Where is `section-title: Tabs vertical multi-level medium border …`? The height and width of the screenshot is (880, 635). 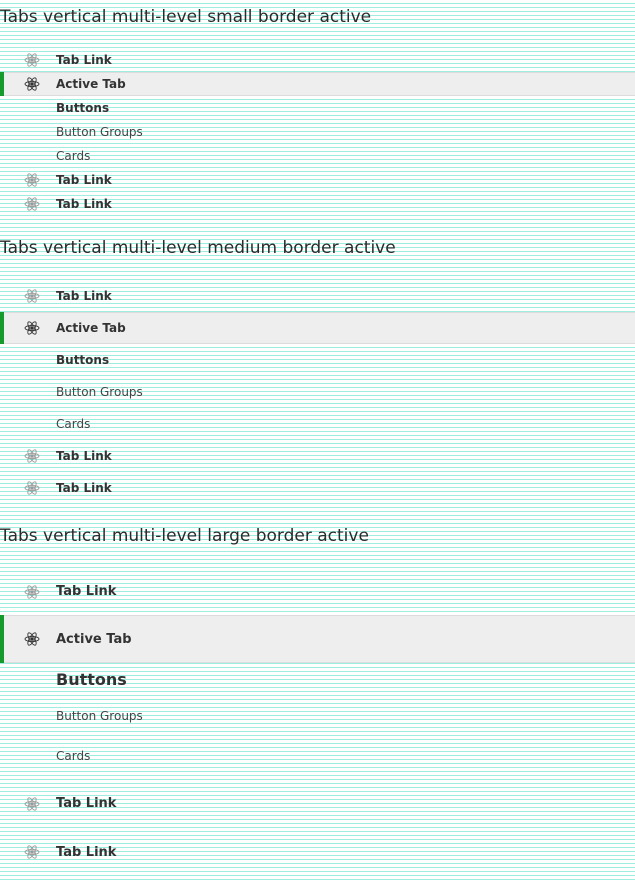 section-title: Tabs vertical multi-level medium border … is located at coordinates (198, 248).